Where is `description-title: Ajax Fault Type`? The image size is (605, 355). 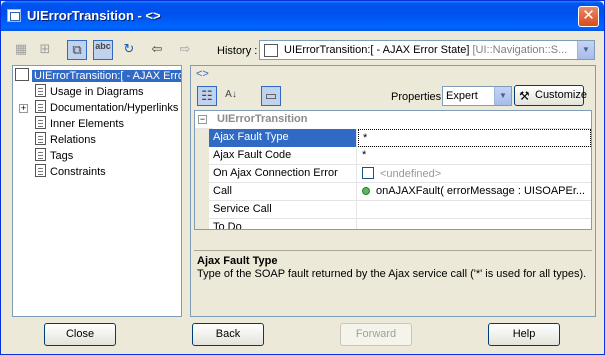 description-title: Ajax Fault Type is located at coordinates (237, 261).